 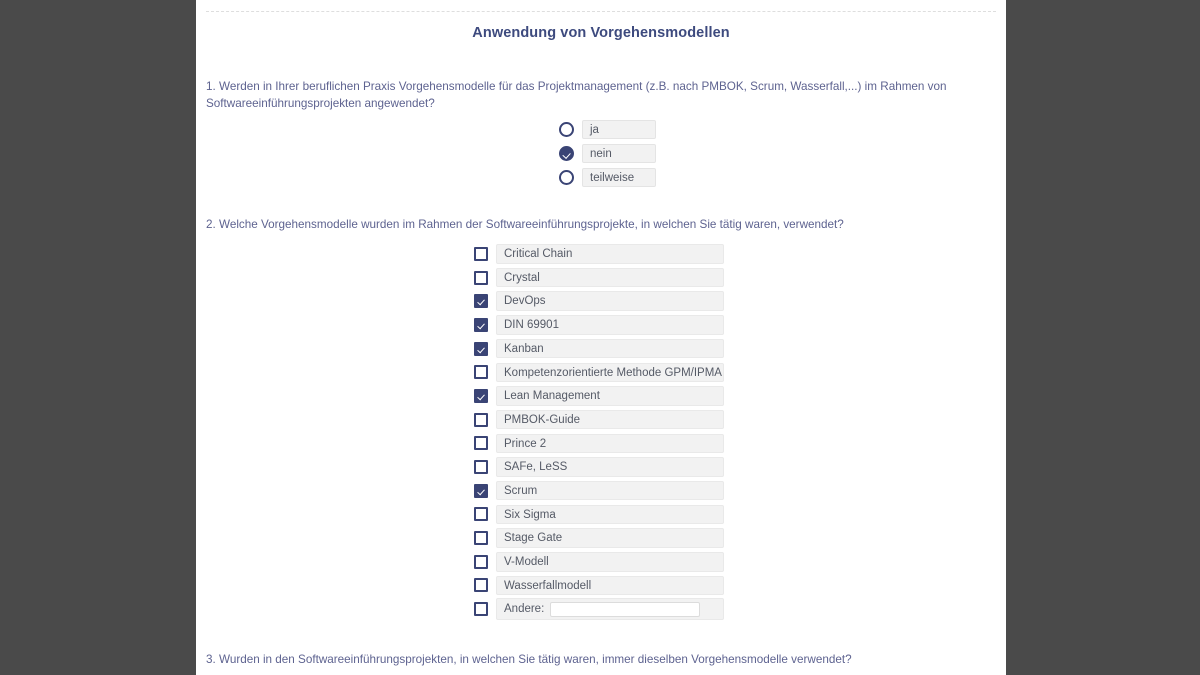 I want to click on radio-check-icon, so click(x=566, y=154).